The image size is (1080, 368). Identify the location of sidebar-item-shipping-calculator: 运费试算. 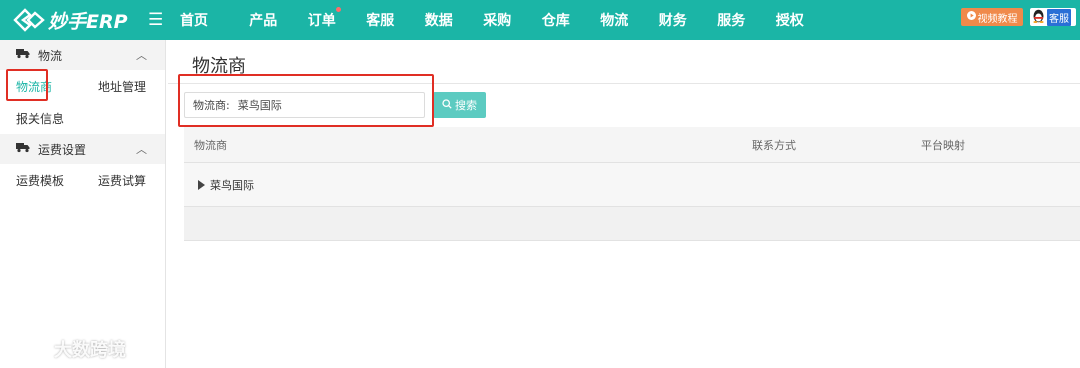
(124, 180).